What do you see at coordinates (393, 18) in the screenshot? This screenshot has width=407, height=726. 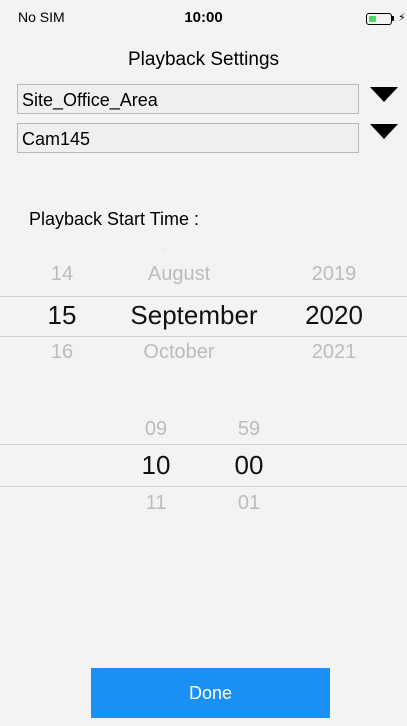 I see `battery-tip` at bounding box center [393, 18].